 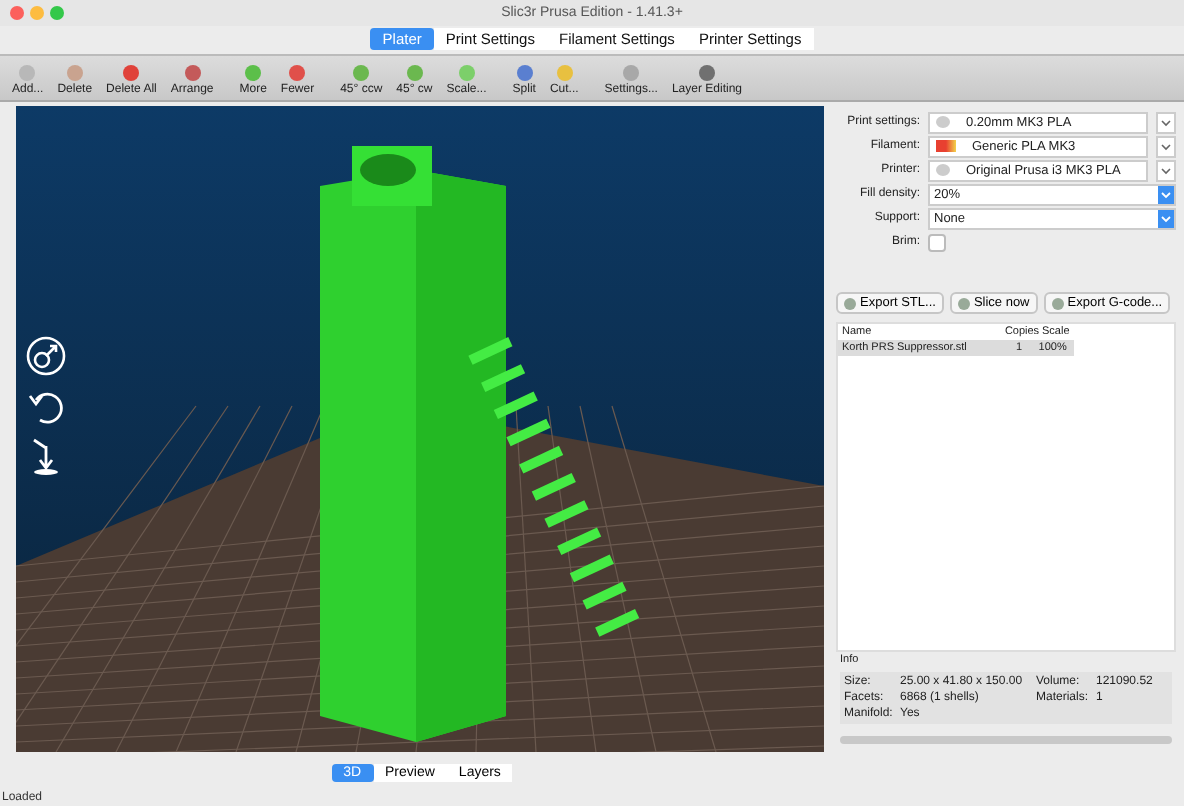 I want to click on maximize-icon, so click(x=57, y=13).